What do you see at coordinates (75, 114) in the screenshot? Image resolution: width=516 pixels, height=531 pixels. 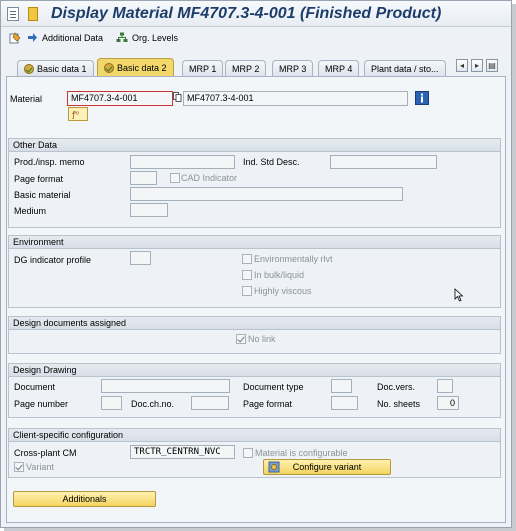 I see `svg-text: ꝭ⁰` at bounding box center [75, 114].